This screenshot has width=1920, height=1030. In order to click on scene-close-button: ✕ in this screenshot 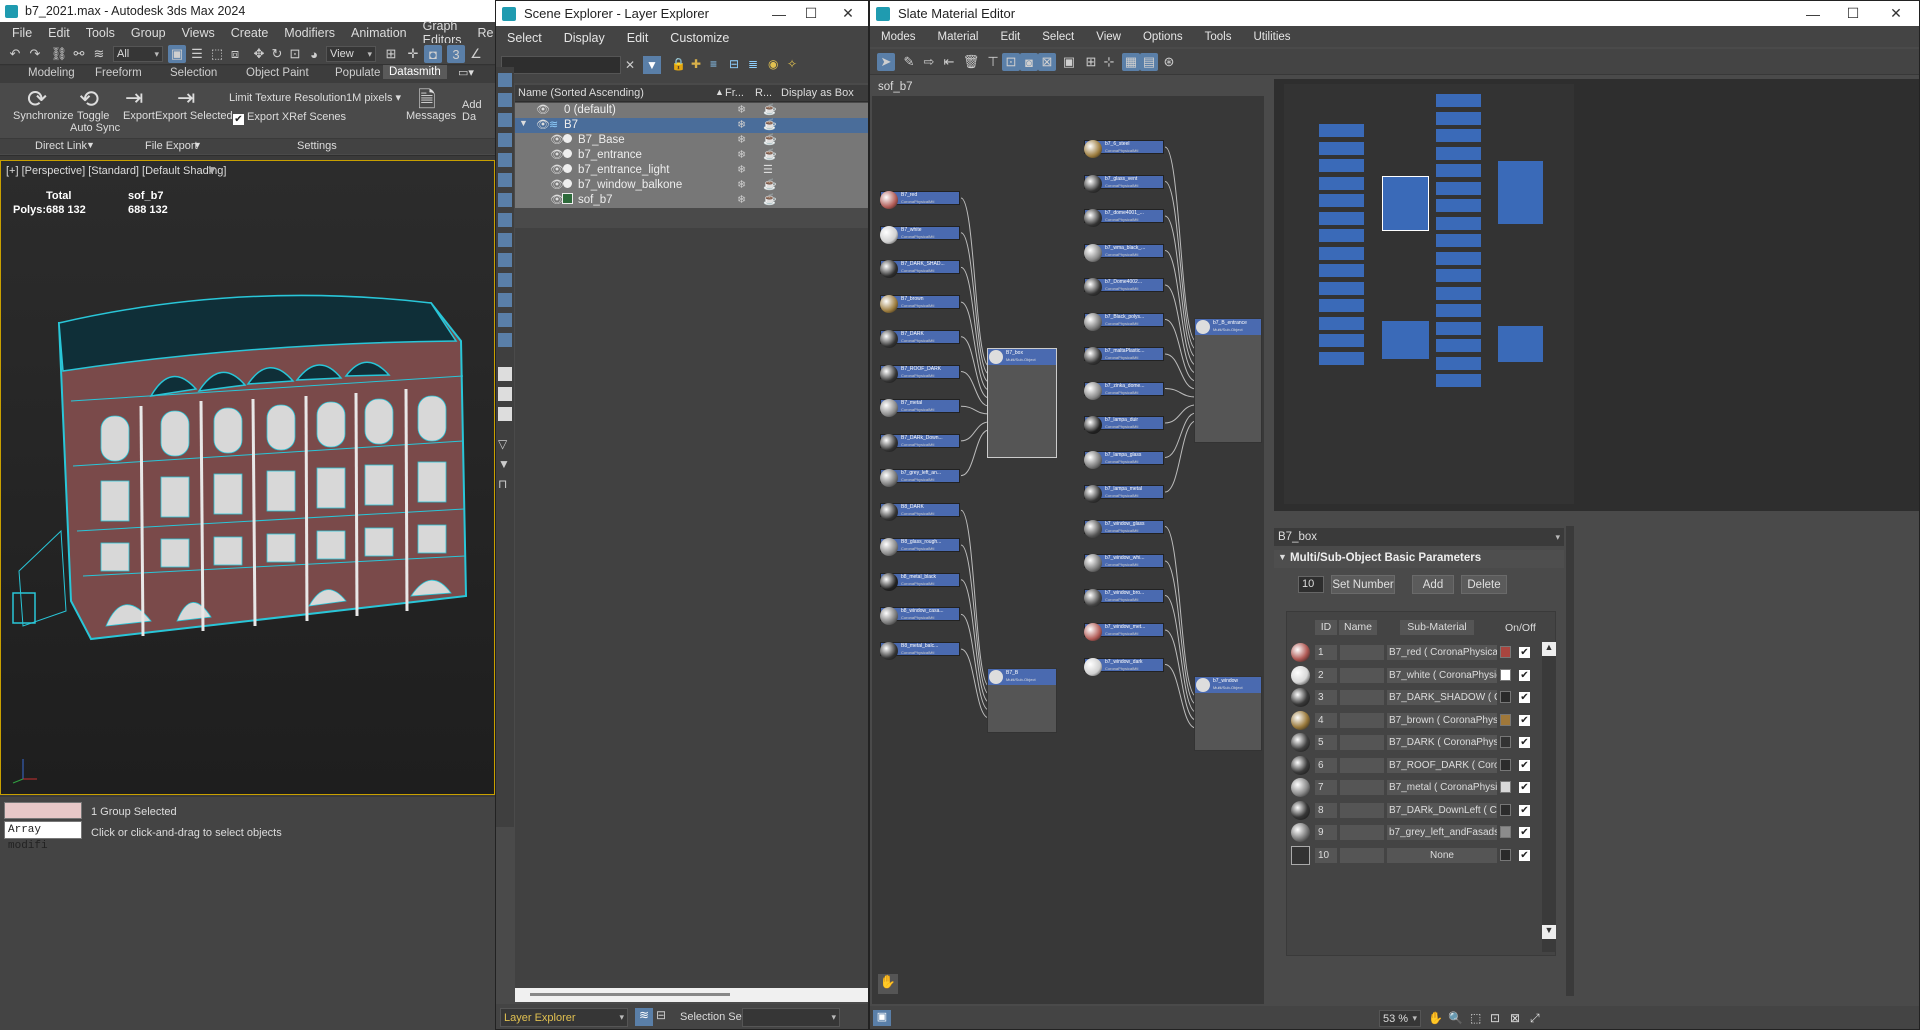, I will do `click(846, 13)`.